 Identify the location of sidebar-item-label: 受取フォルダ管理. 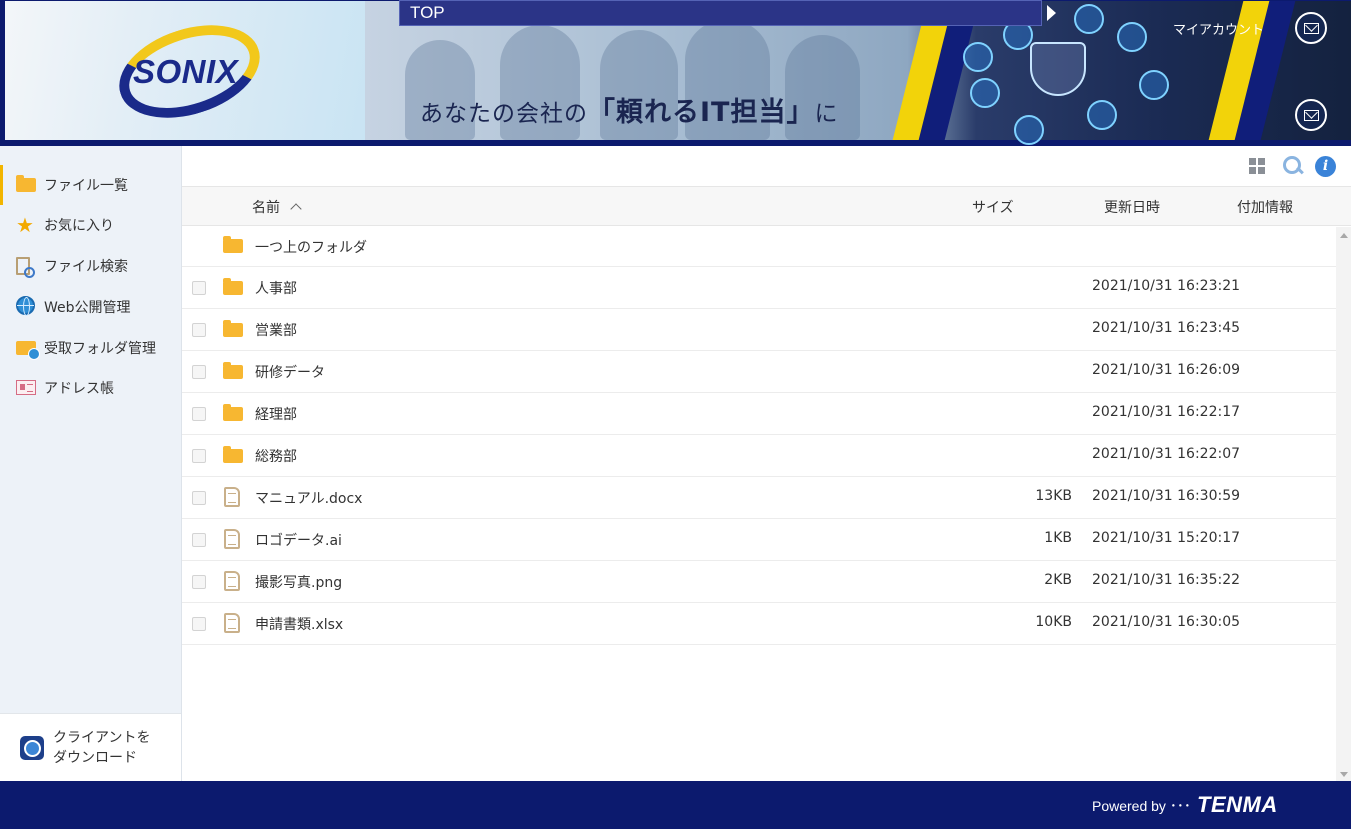
(100, 349).